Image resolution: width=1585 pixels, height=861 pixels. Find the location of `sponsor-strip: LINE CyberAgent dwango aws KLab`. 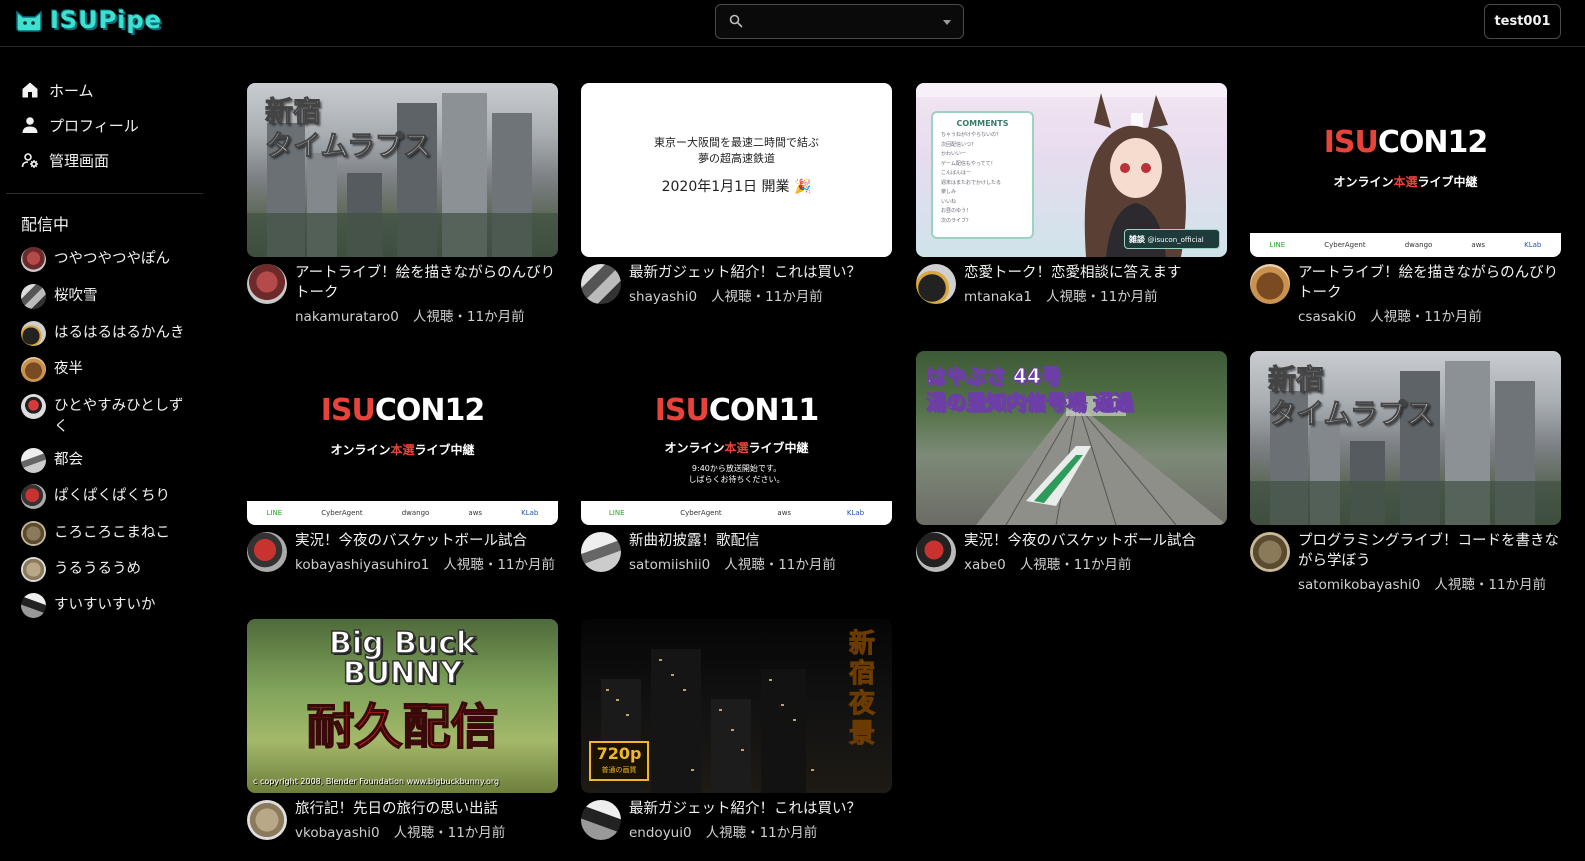

sponsor-strip: LINE CyberAgent dwango aws KLab is located at coordinates (1405, 245).